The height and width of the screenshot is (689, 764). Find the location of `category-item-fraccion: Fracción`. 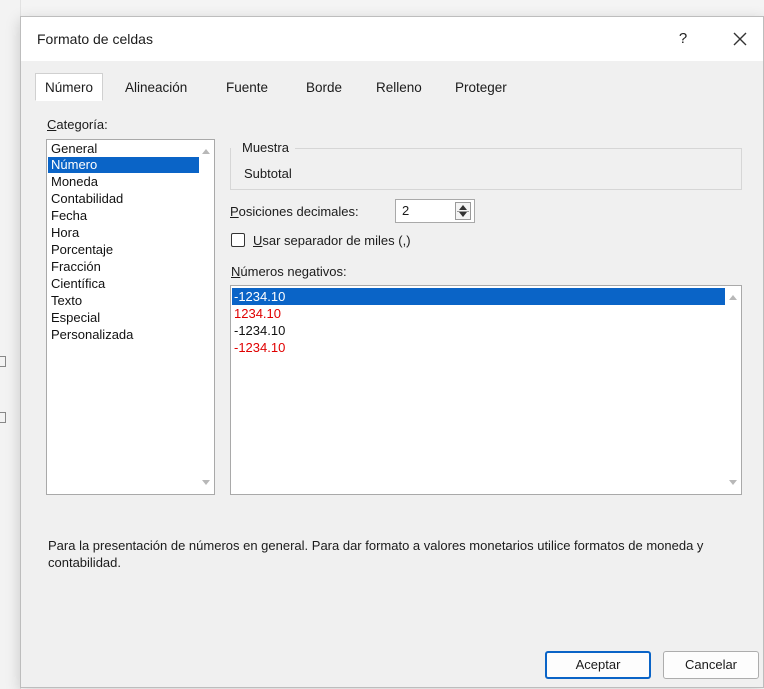

category-item-fraccion: Fracción is located at coordinates (123, 267).